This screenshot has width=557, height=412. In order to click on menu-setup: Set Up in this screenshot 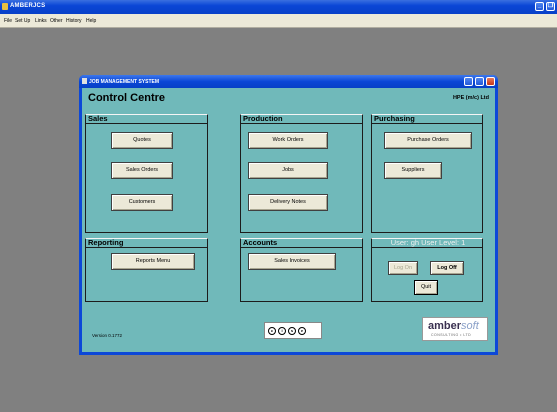, I will do `click(22, 21)`.